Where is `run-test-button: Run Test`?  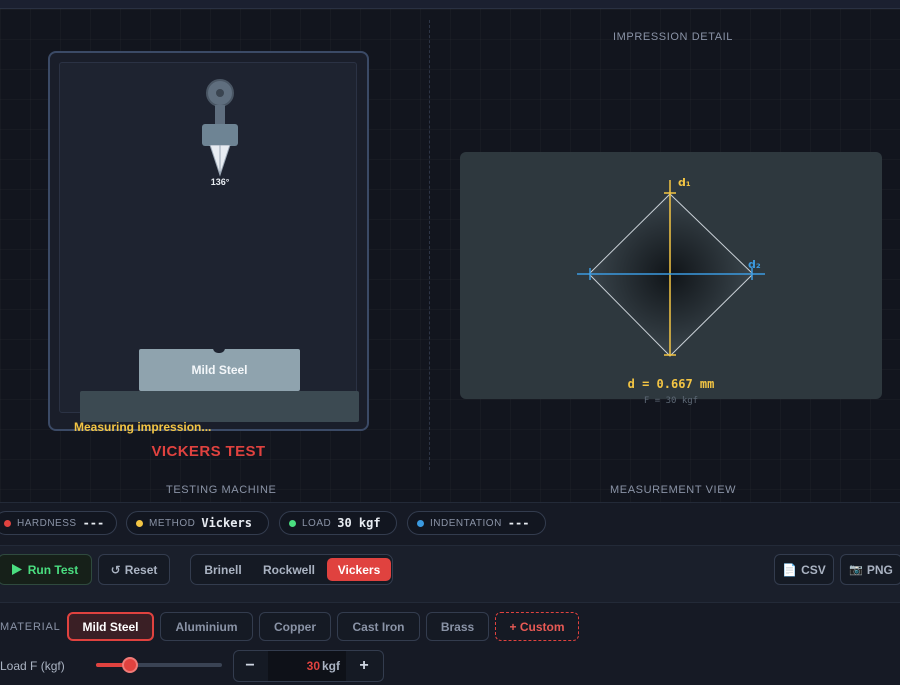 run-test-button: Run Test is located at coordinates (46, 569).